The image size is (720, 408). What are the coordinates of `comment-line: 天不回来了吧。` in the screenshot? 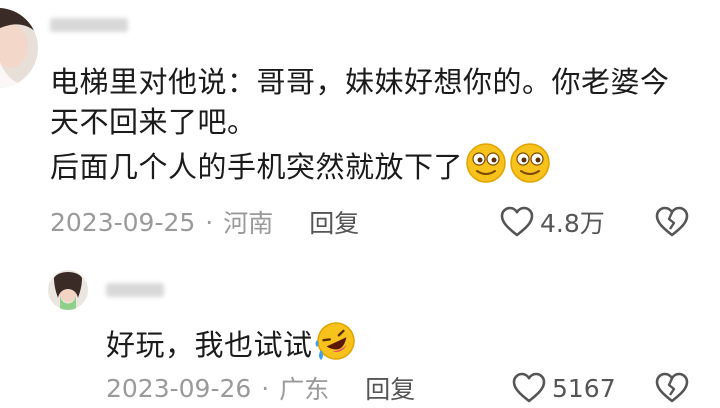 It's located at (153, 122).